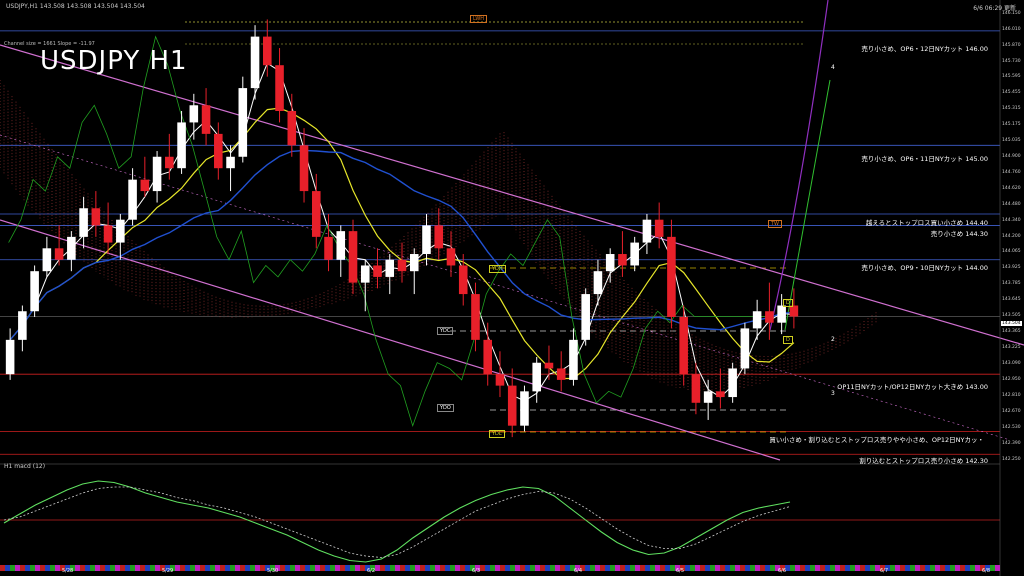 This screenshot has height=576, width=1024. What do you see at coordinates (1011, 268) in the screenshot?
I see `y-tick-label: 143.925` at bounding box center [1011, 268].